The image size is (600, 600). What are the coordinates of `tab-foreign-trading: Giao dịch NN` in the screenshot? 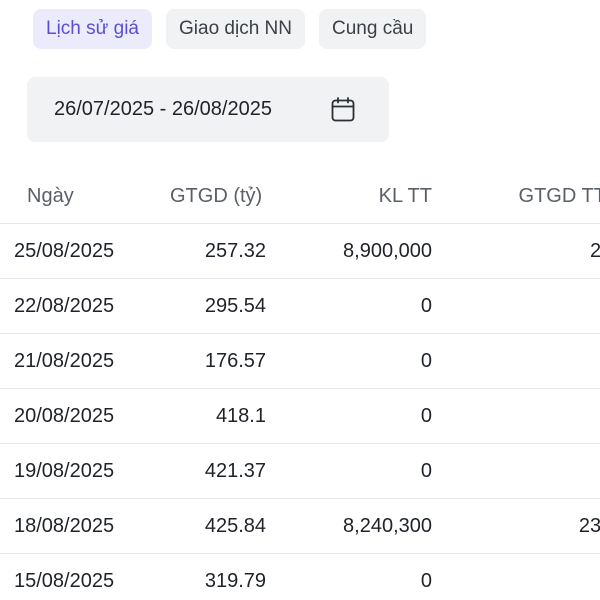 It's located at (235, 29).